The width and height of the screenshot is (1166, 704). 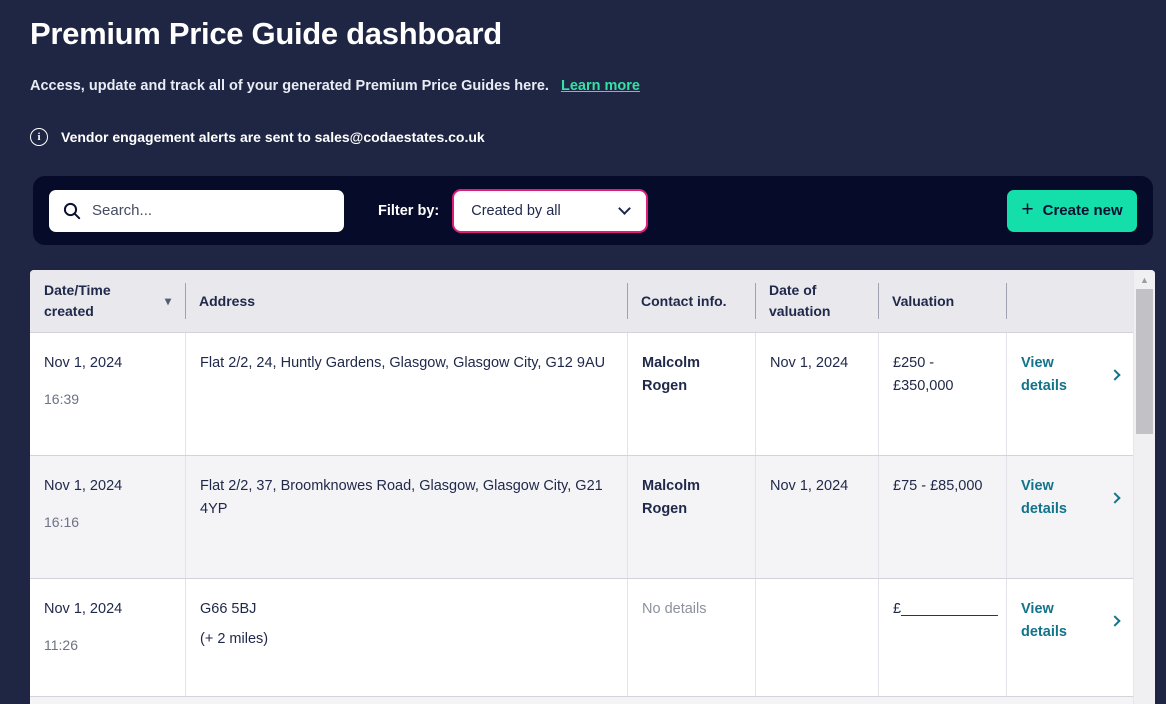 What do you see at coordinates (266, 33) in the screenshot?
I see `page-title: Premium Price Guide dashboard` at bounding box center [266, 33].